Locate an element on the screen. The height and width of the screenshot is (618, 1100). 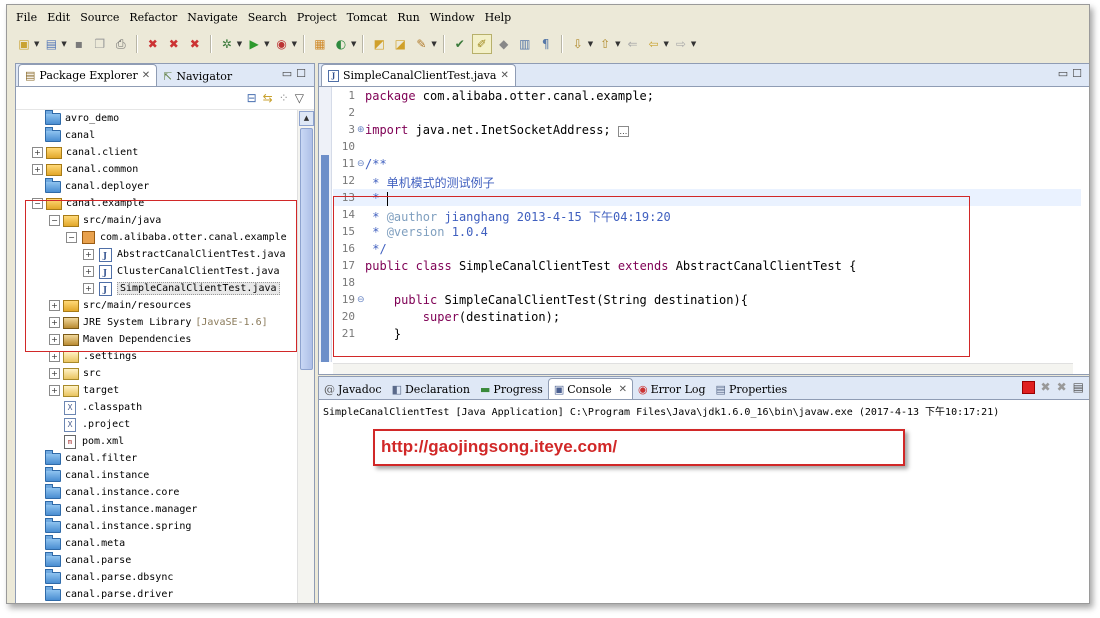
view-menu-icon: ▽ is located at coordinates (299, 98).